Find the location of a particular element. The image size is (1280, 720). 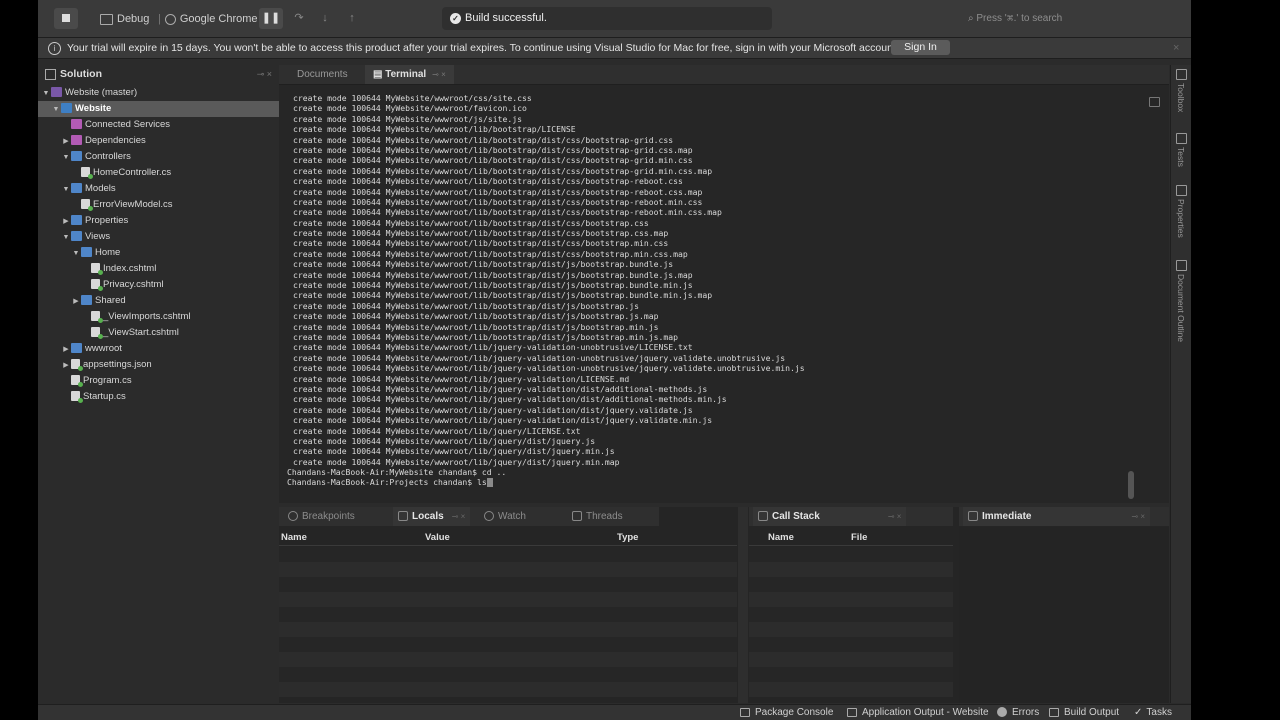

sign-in-button: Sign In is located at coordinates (920, 47).